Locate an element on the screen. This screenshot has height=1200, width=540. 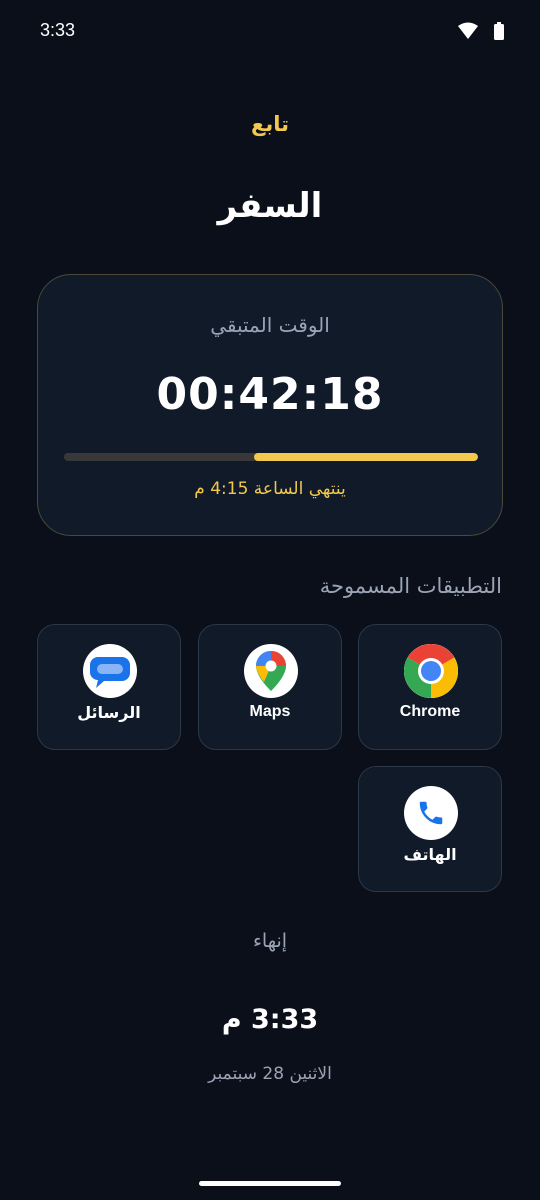
app-tile-phone: الهاتف is located at coordinates (430, 829).